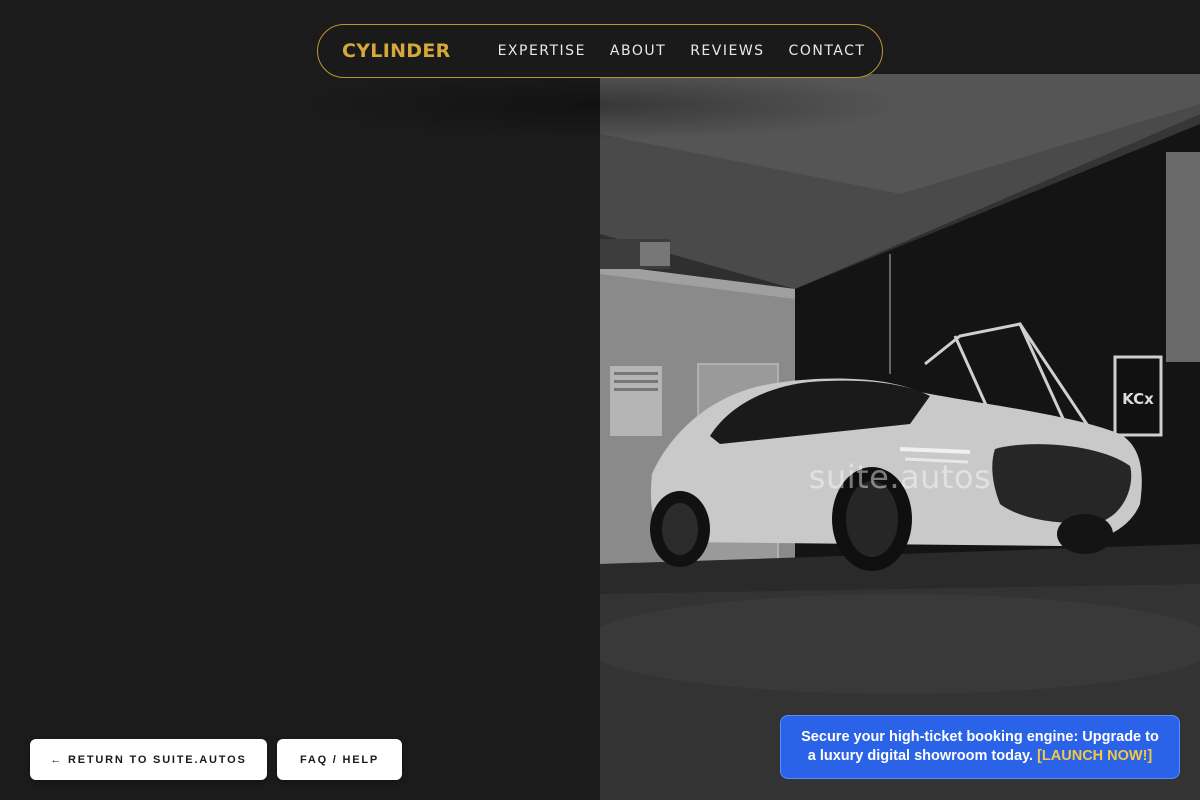 This screenshot has height=800, width=1200. Describe the element at coordinates (682, 51) in the screenshot. I see `nav-links: EXPERTISE ABOUT REVIEWS CONTACT` at that location.